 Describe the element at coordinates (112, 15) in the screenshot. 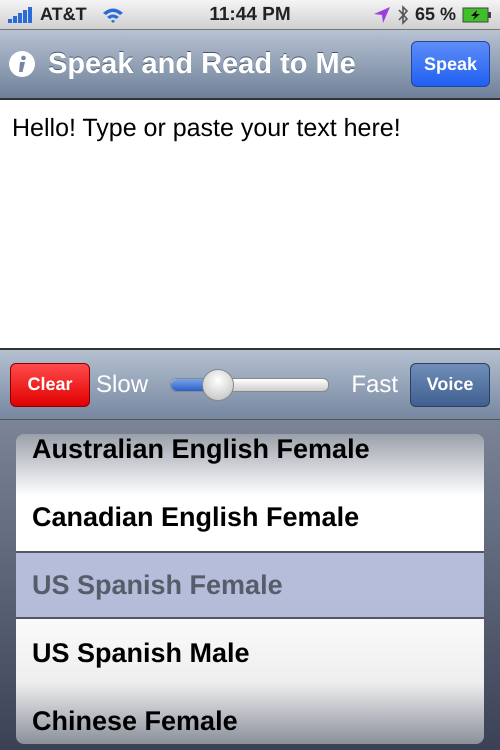

I see `wifi-icon` at that location.